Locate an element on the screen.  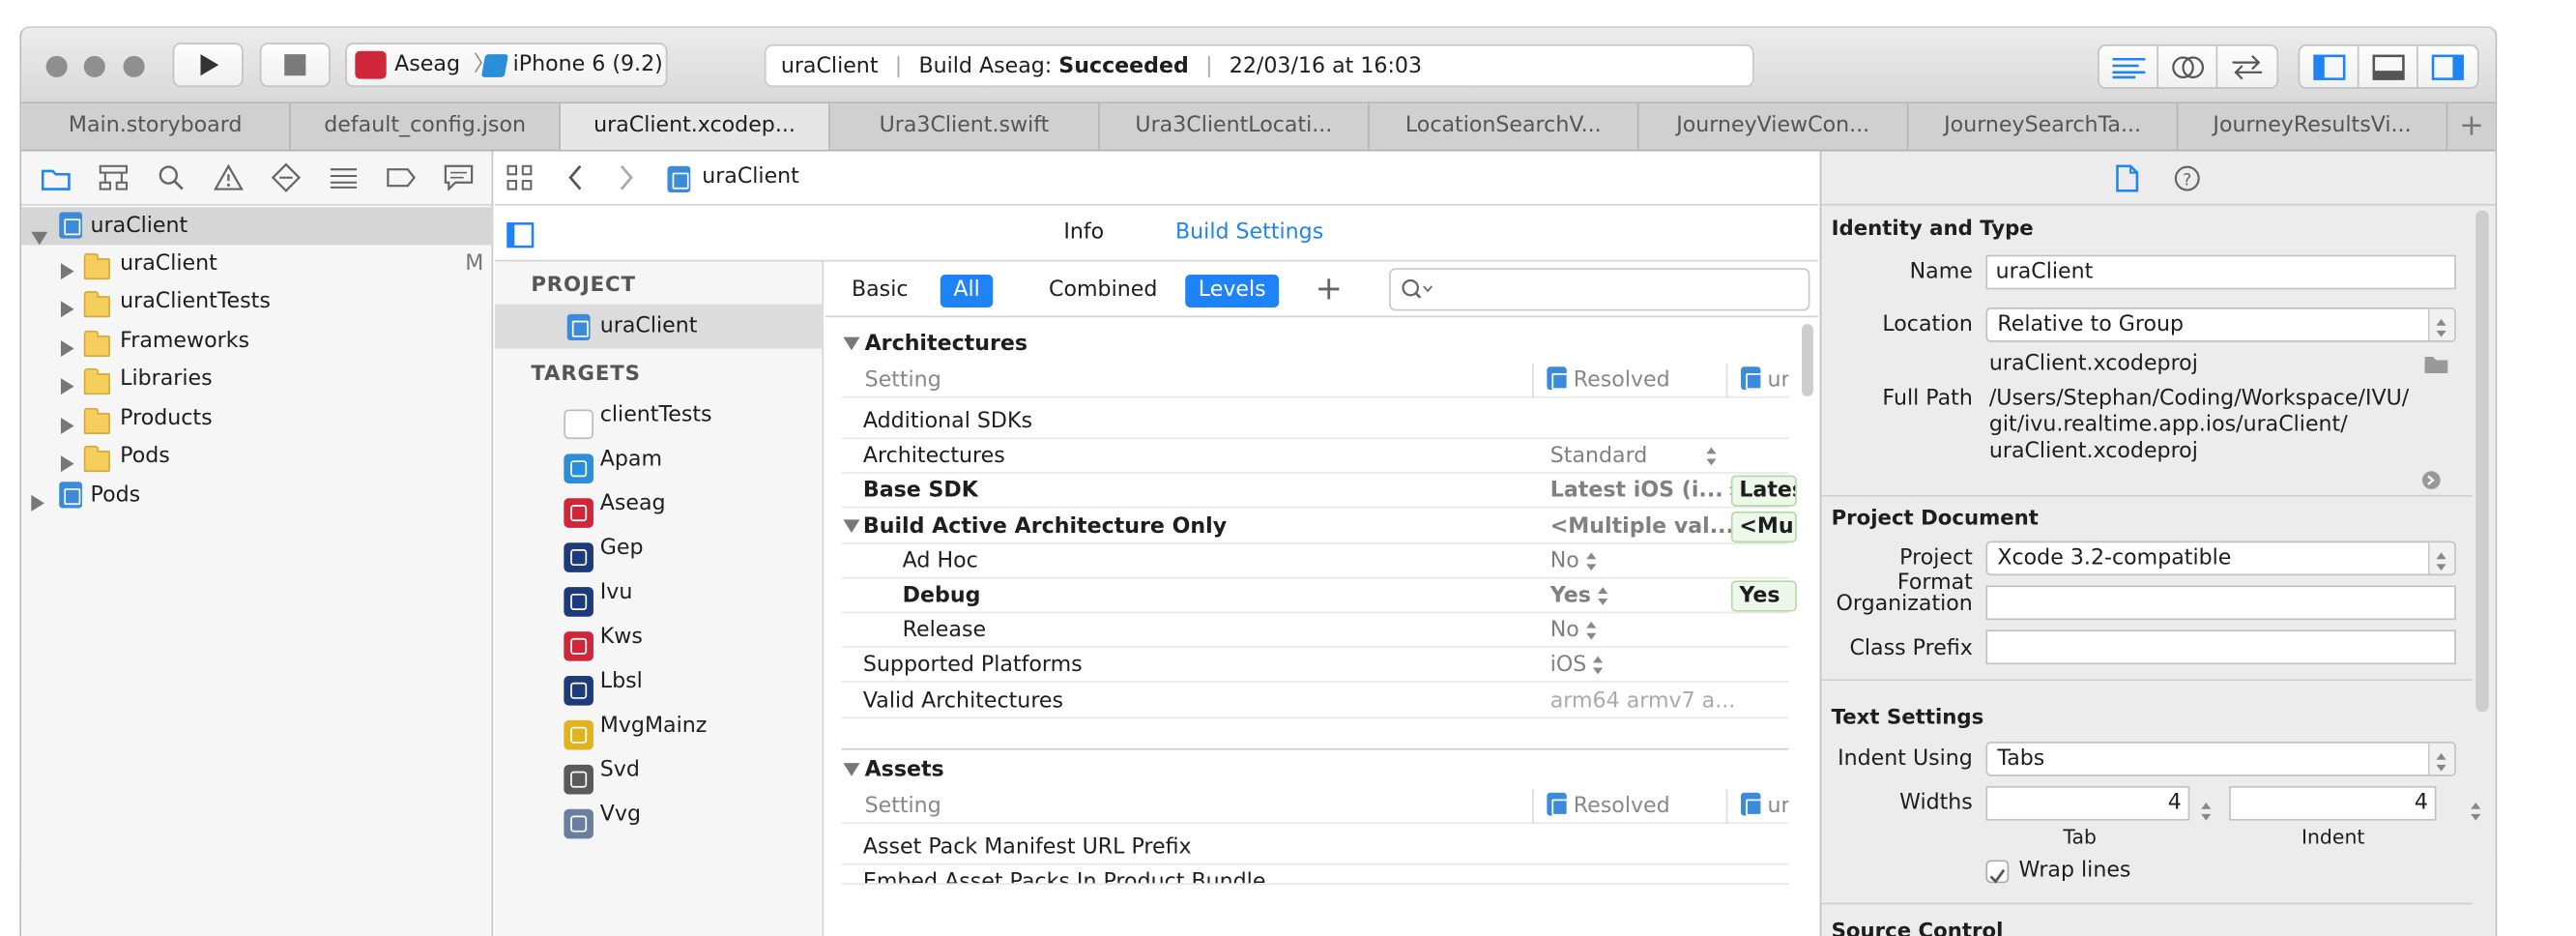
target-item: Kws is located at coordinates (659, 637).